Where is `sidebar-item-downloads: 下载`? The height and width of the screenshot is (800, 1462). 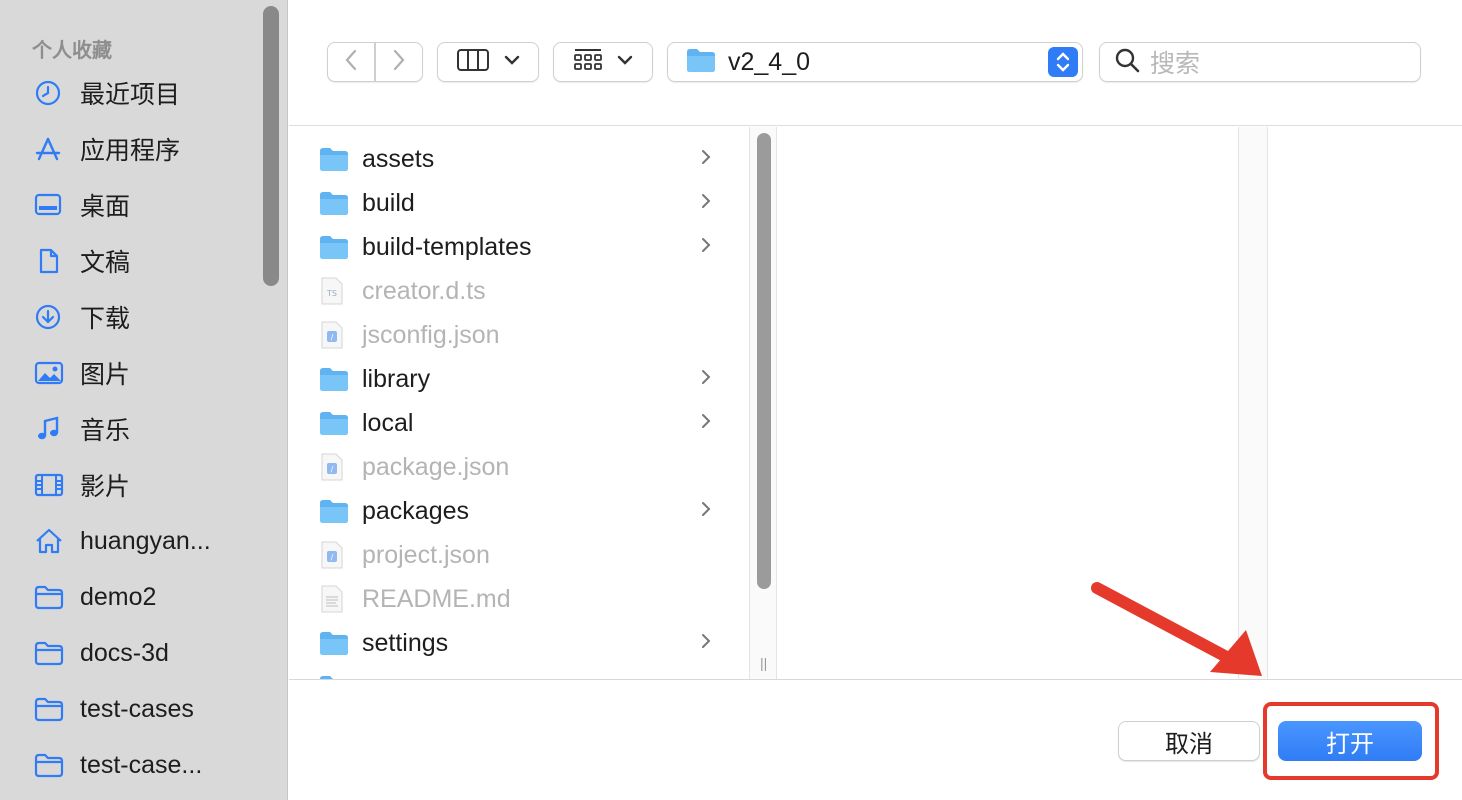
sidebar-item-downloads: 下载 is located at coordinates (154, 317).